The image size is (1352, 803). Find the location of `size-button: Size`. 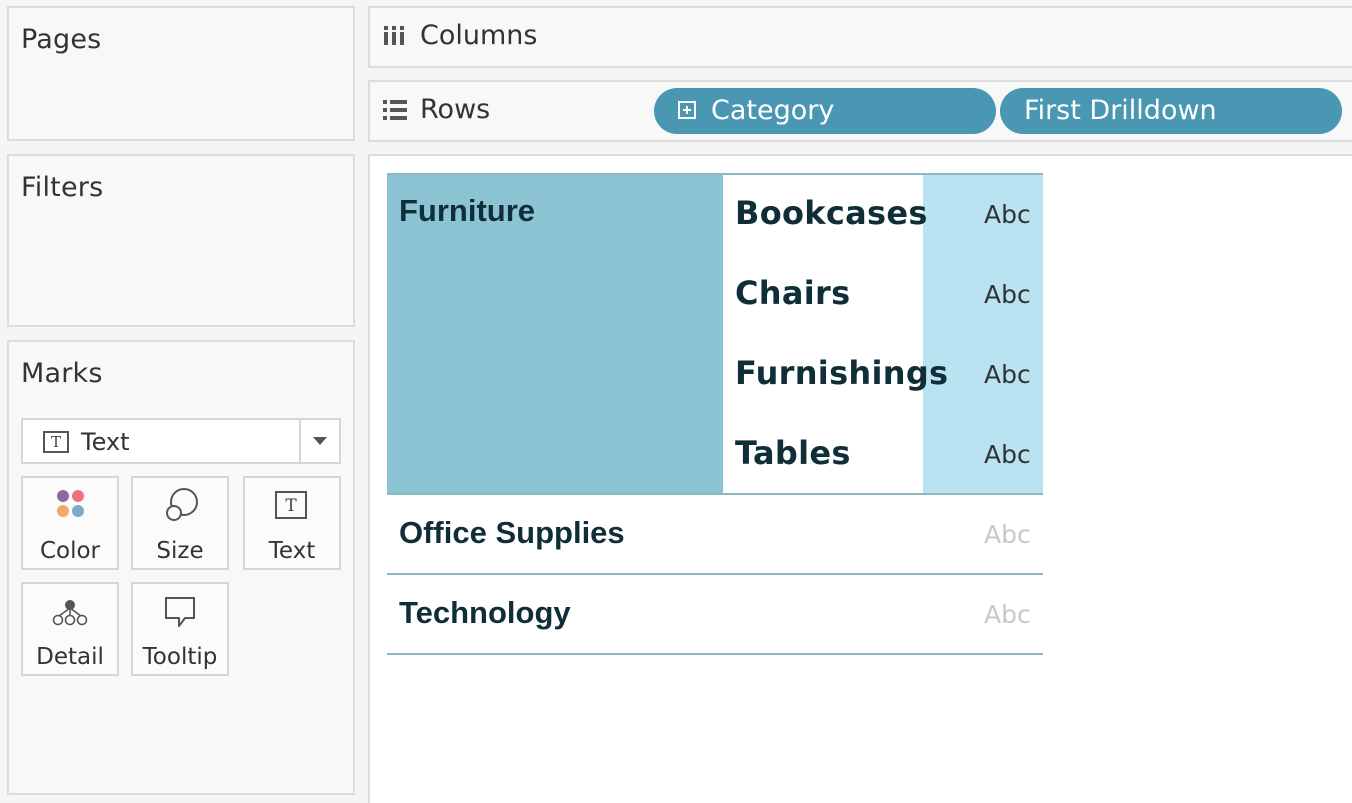

size-button: Size is located at coordinates (180, 523).